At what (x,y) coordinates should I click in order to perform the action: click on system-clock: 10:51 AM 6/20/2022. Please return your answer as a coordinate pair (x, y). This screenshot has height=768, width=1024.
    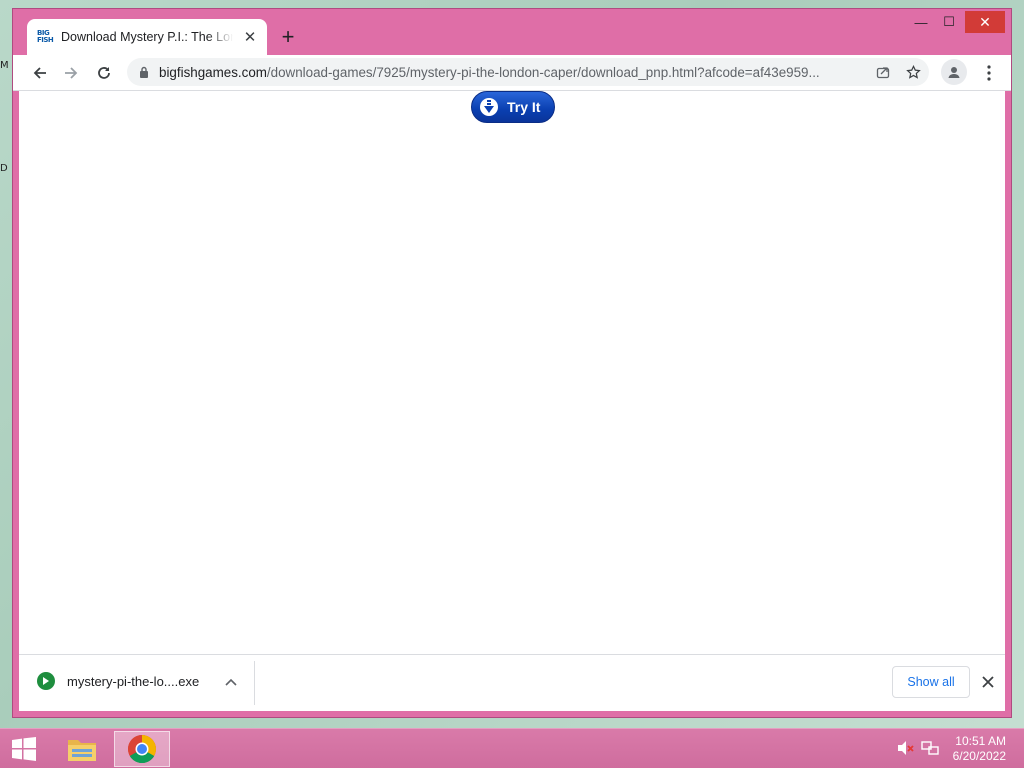
    Looking at the image, I should click on (979, 749).